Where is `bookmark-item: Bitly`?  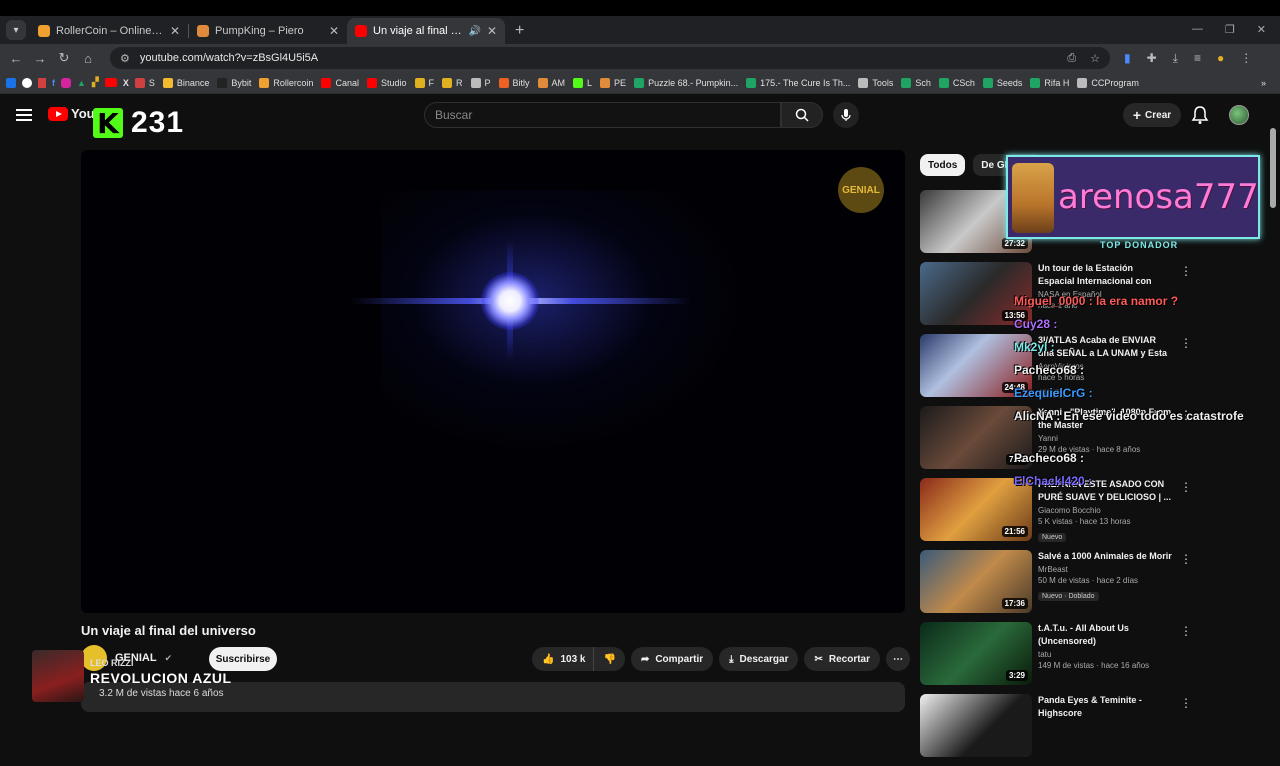 bookmark-item: Bitly is located at coordinates (514, 82).